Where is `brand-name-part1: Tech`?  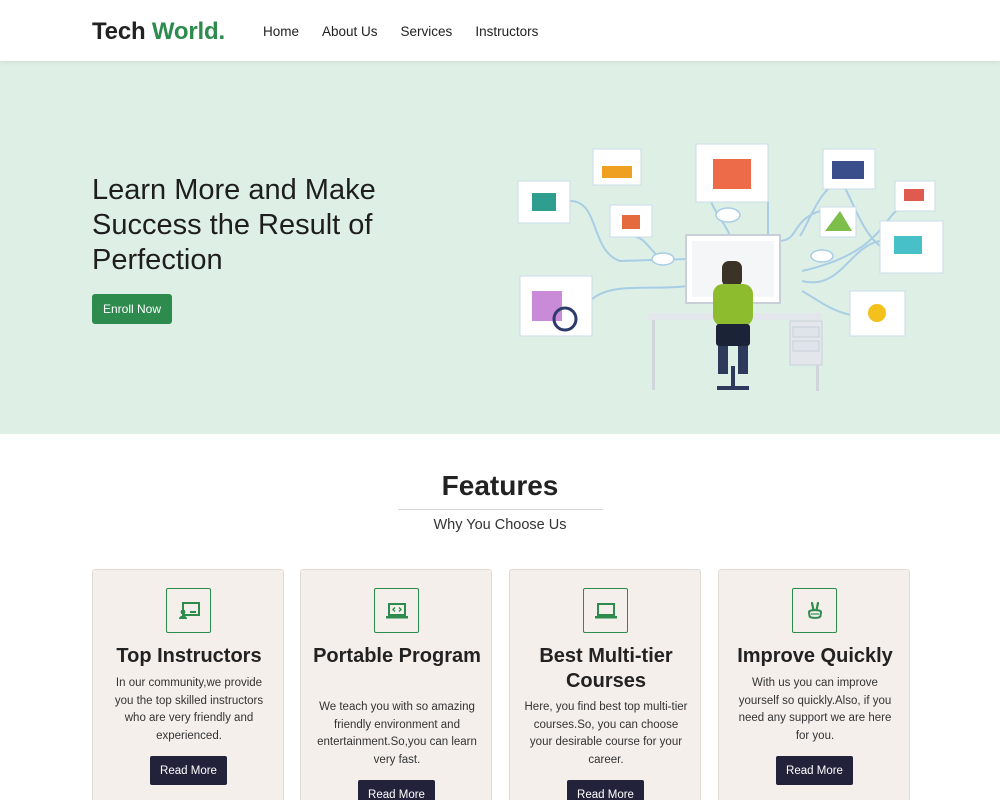
brand-name-part1: Tech is located at coordinates (119, 31).